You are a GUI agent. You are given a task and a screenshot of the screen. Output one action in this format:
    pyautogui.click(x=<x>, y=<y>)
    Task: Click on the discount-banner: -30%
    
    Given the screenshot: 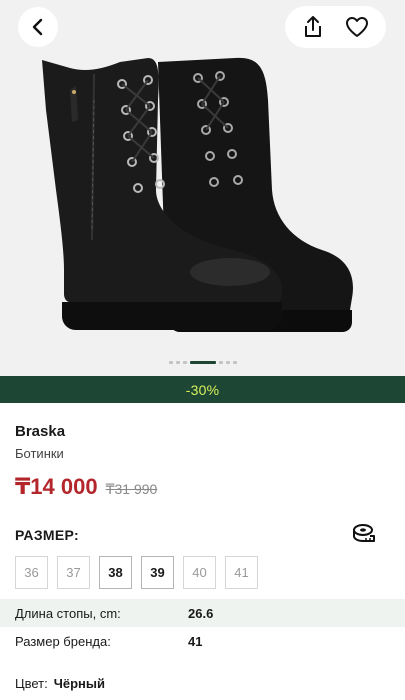 What is the action you would take?
    pyautogui.click(x=202, y=389)
    